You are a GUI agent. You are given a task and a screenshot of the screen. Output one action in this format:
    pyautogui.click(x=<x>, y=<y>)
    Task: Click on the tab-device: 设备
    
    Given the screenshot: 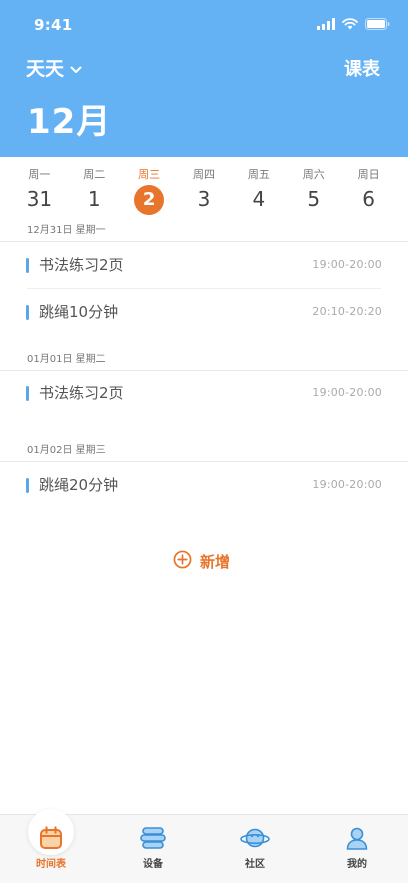 What is the action you would take?
    pyautogui.click(x=153, y=849)
    